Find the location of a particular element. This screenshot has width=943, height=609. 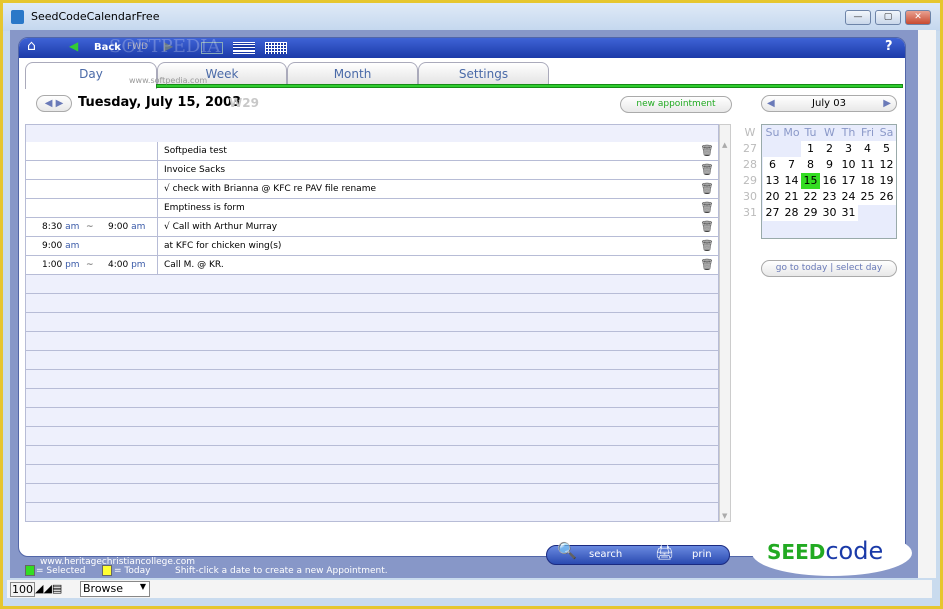

calendar-day: 2 is located at coordinates (829, 149).